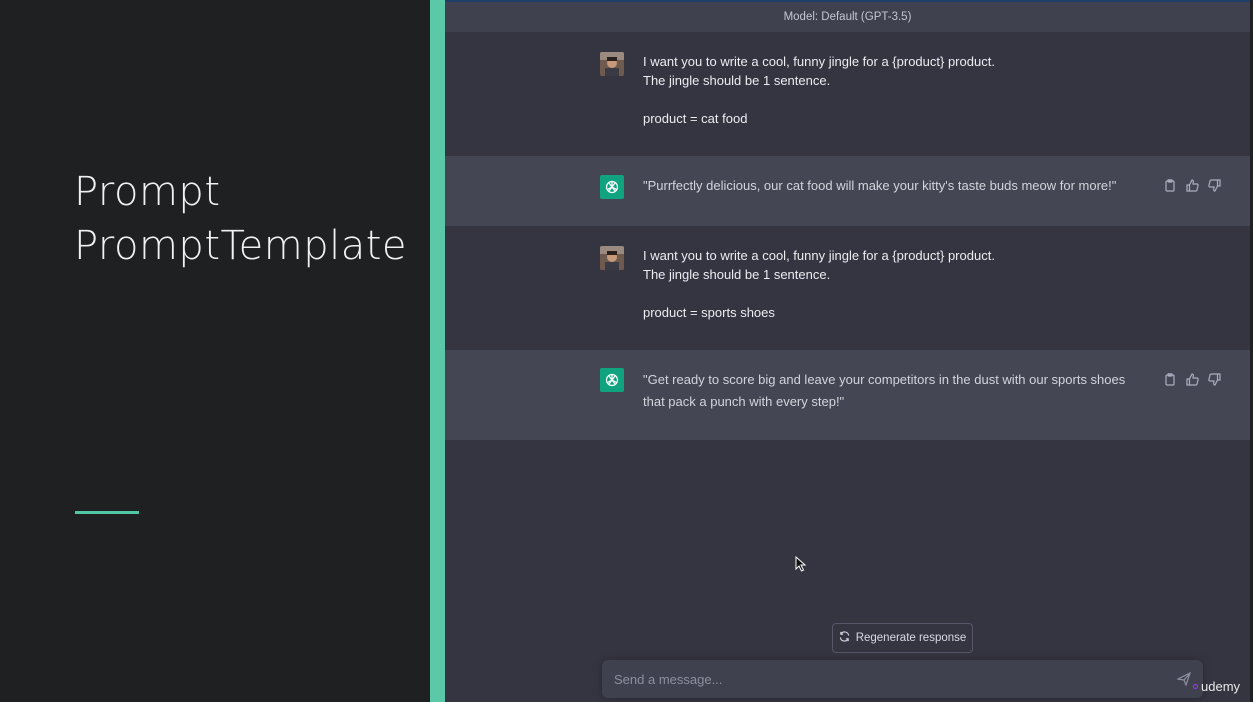 This screenshot has height=702, width=1253. What do you see at coordinates (884, 679) in the screenshot?
I see `message-input` at bounding box center [884, 679].